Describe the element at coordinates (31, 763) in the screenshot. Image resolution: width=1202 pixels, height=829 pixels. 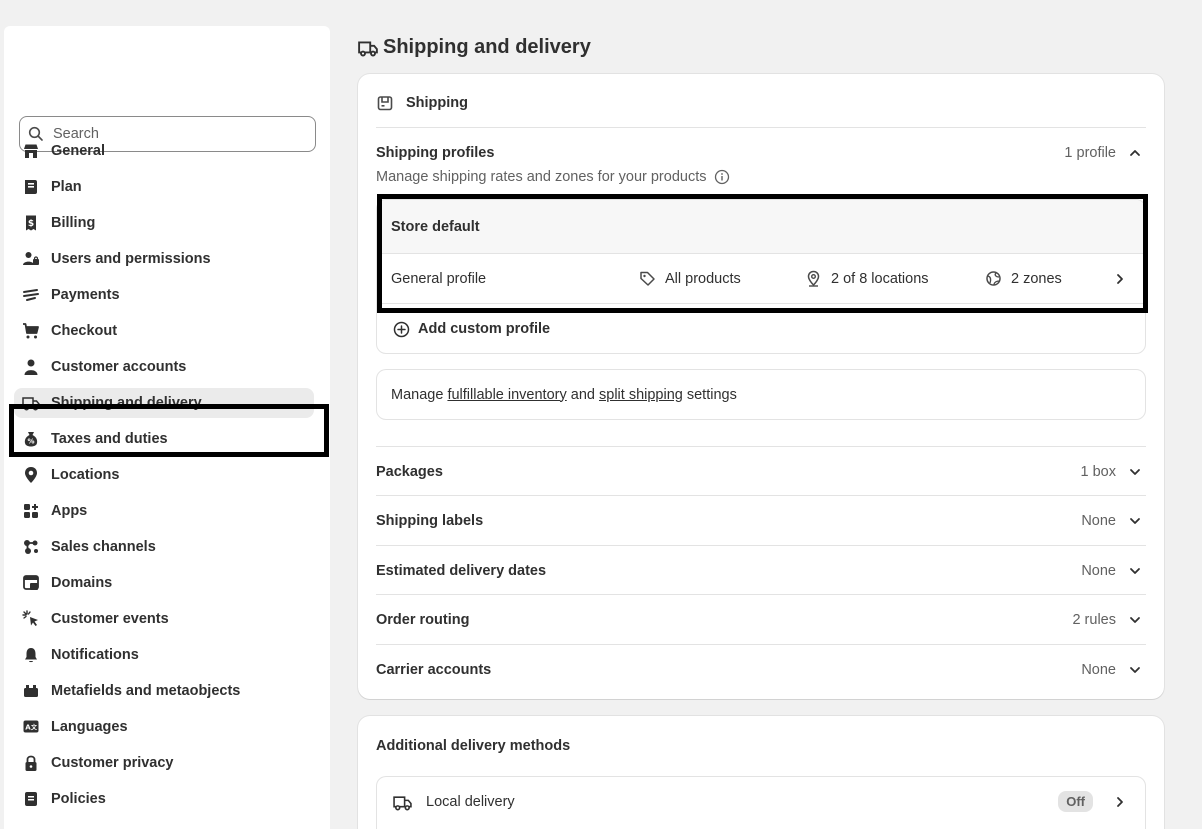
I see `lock-icon` at that location.